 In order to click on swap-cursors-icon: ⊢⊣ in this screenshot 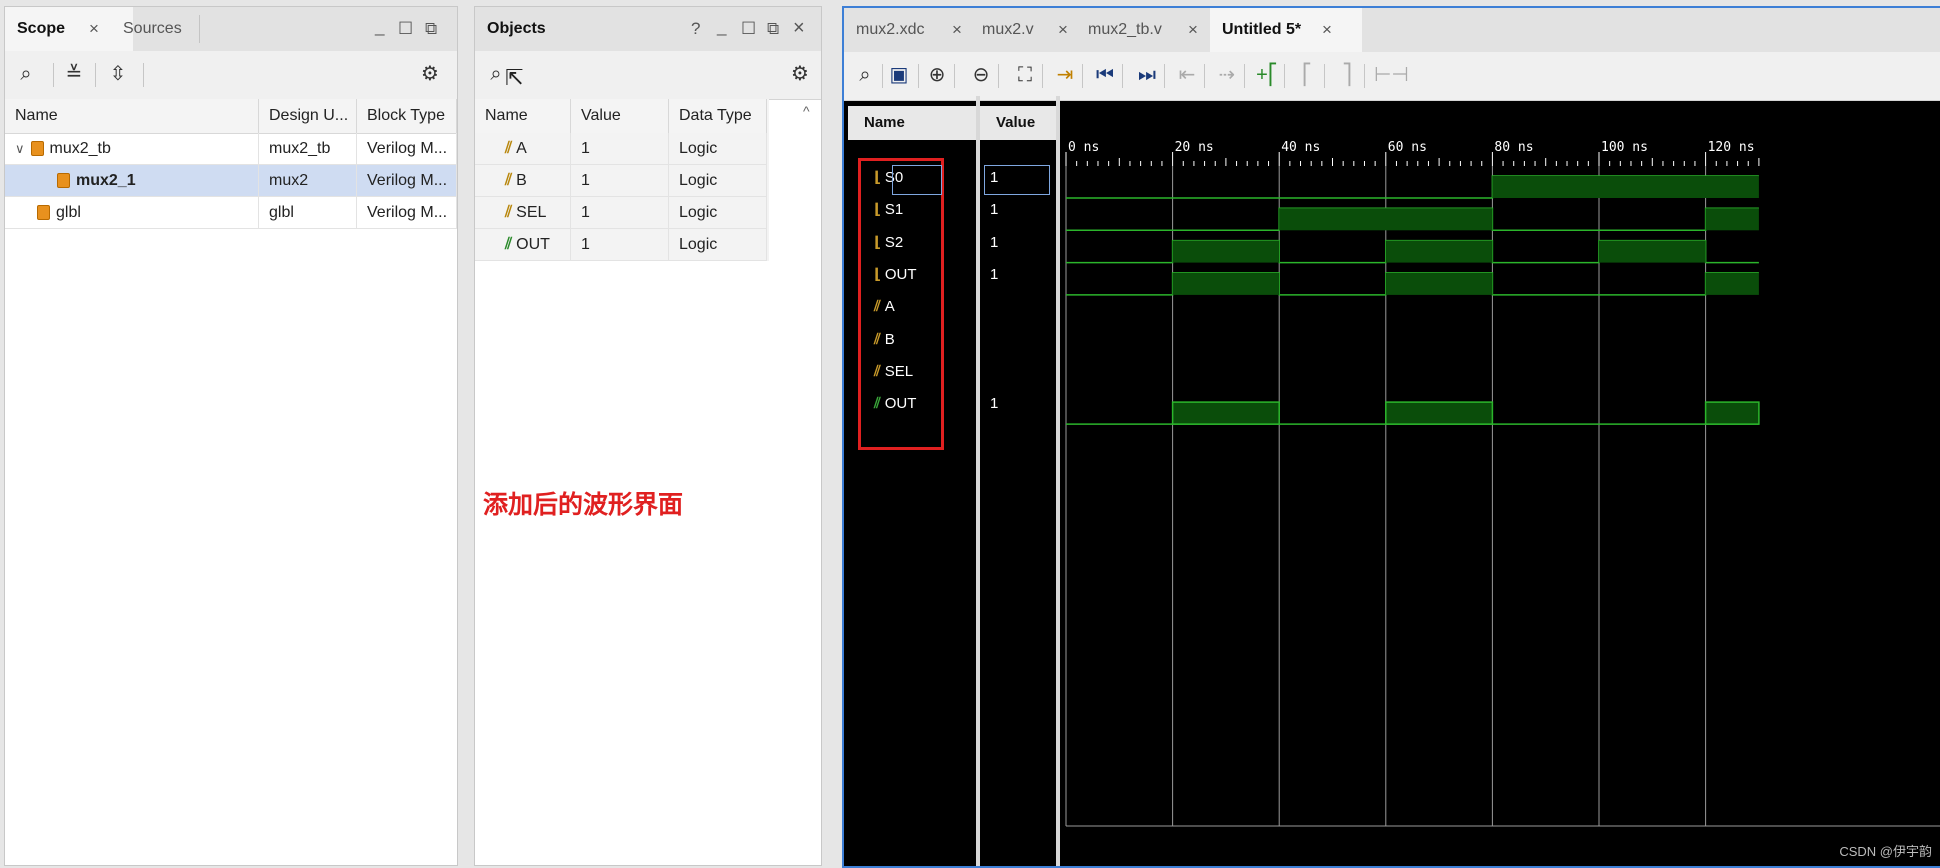, I will do `click(1391, 75)`.